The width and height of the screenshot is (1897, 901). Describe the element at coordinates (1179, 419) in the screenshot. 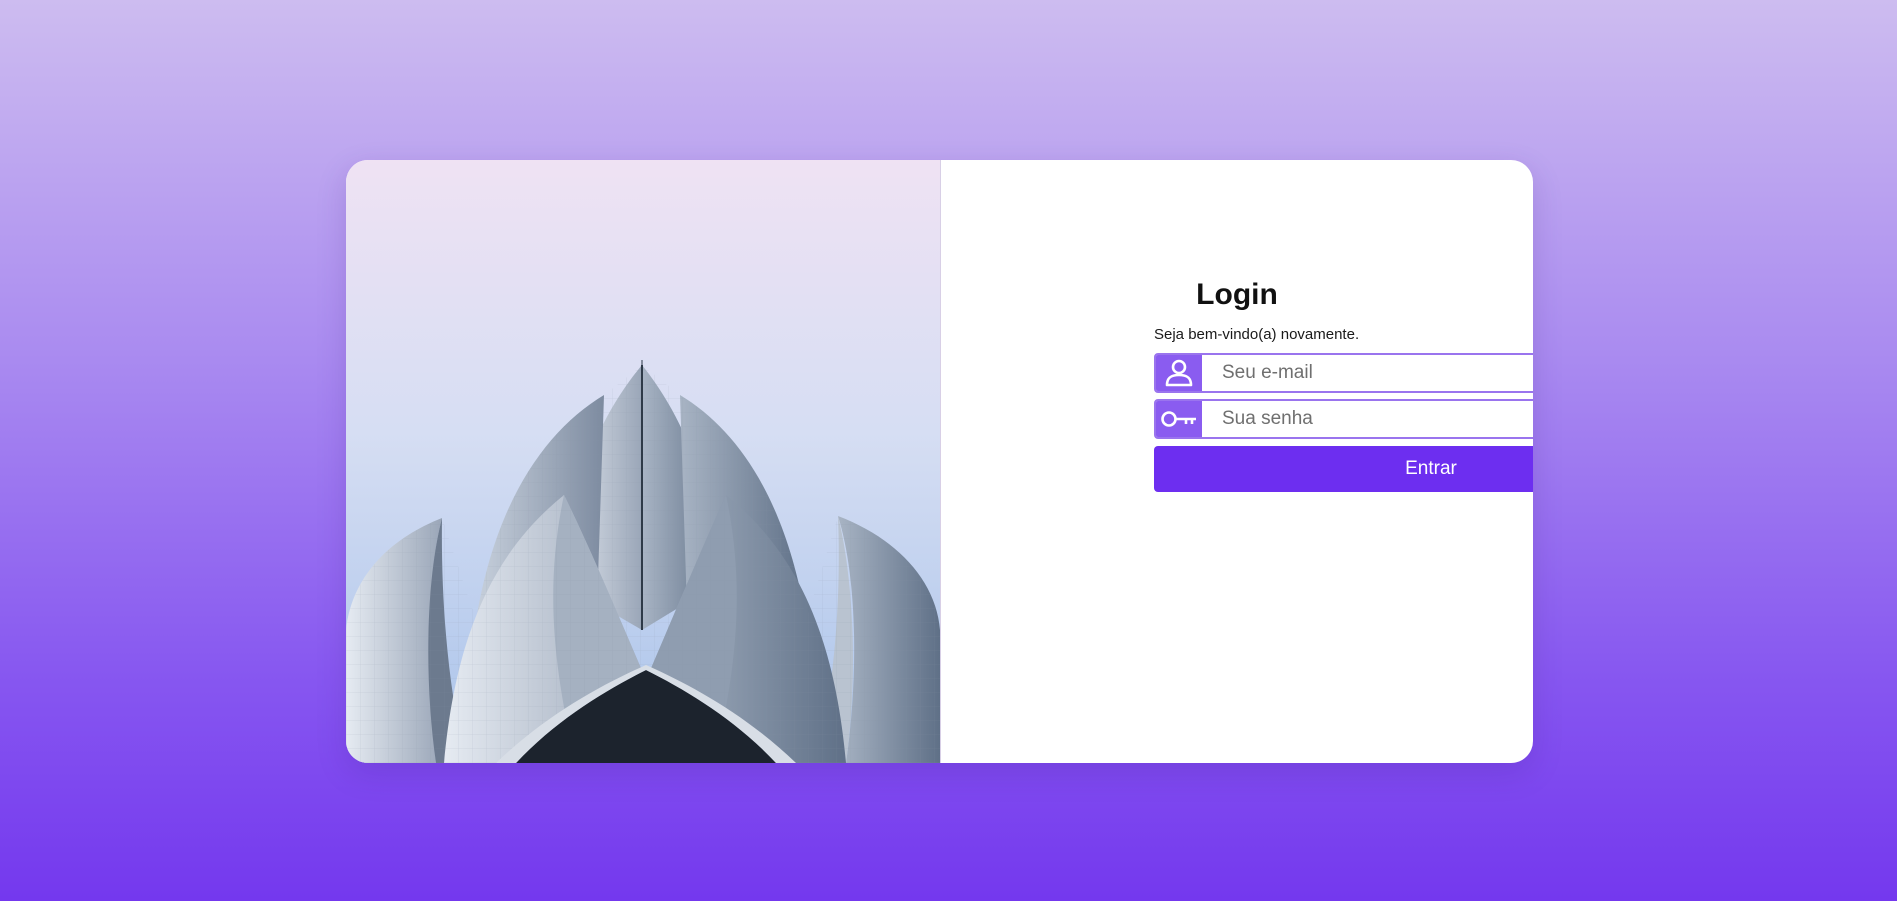

I see `key-icon` at that location.